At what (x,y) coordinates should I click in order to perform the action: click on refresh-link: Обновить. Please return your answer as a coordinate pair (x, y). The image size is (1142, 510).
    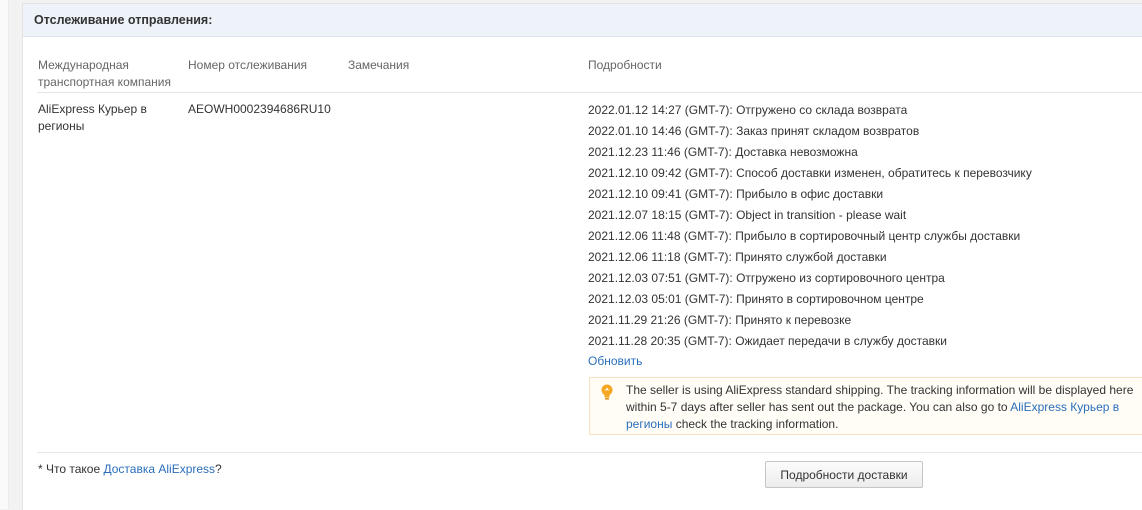
    Looking at the image, I should click on (615, 361).